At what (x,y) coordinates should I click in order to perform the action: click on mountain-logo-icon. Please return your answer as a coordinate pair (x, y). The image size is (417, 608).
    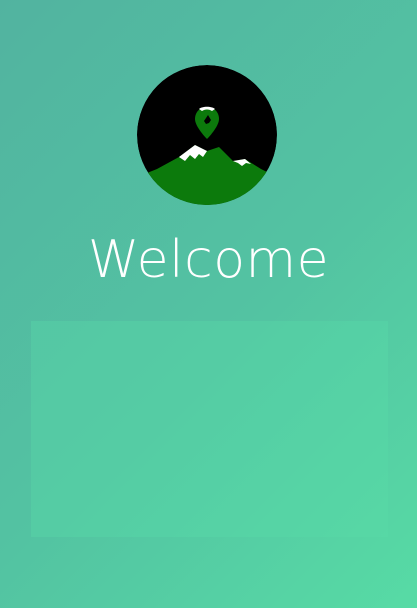
    Looking at the image, I should click on (207, 135).